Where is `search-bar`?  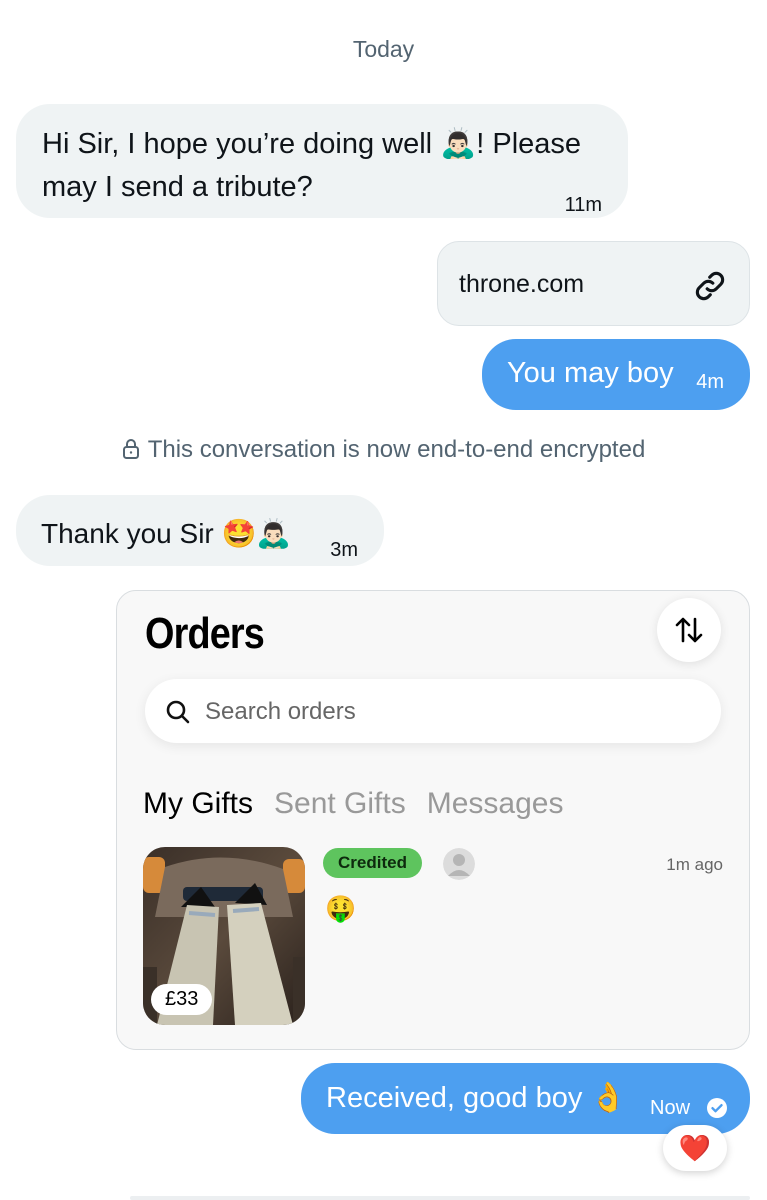
search-bar is located at coordinates (433, 711).